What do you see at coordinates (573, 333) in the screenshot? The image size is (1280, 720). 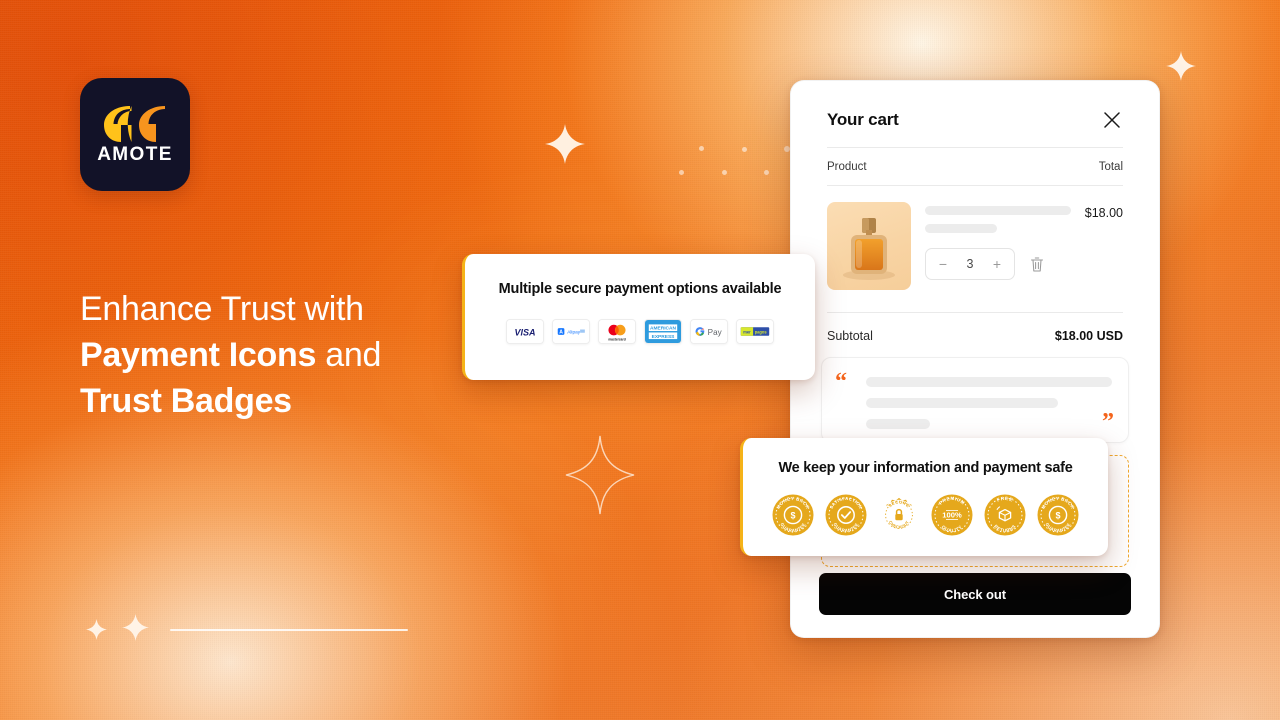 I see `svg-text: Alipay` at bounding box center [573, 333].